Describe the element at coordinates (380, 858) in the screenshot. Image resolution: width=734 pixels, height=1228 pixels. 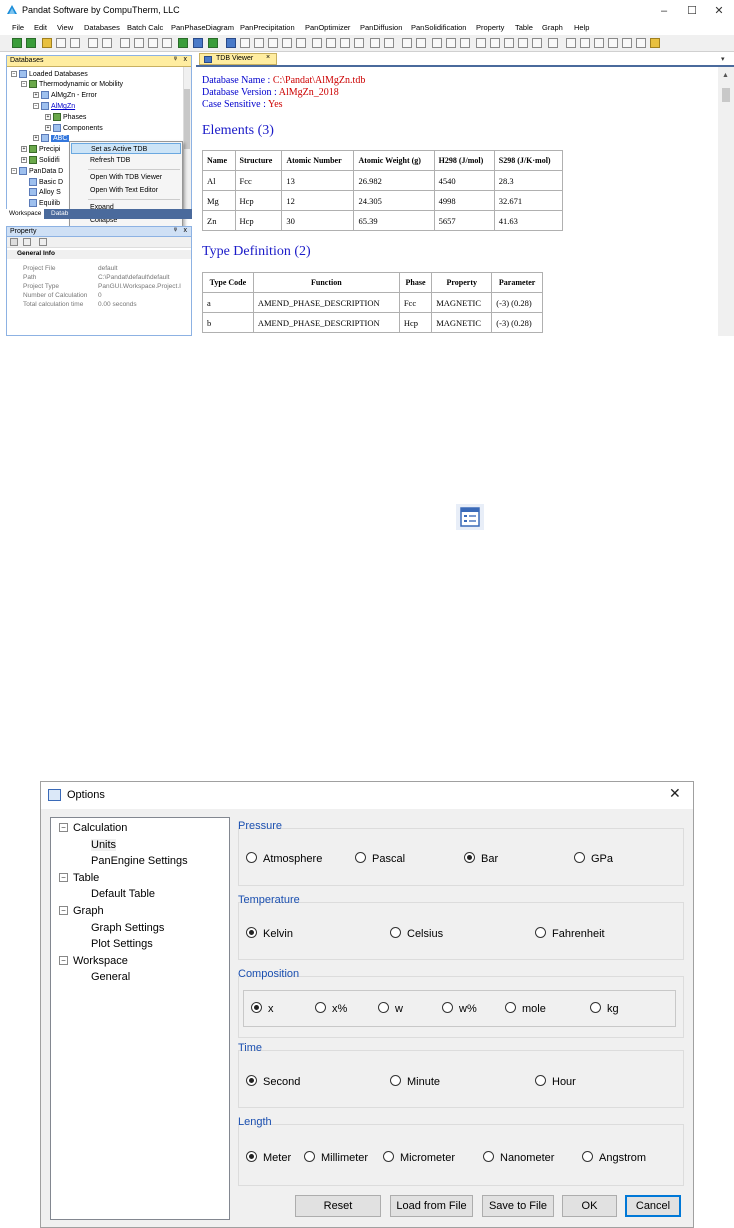
I see `radio-pascal: Pascal` at that location.